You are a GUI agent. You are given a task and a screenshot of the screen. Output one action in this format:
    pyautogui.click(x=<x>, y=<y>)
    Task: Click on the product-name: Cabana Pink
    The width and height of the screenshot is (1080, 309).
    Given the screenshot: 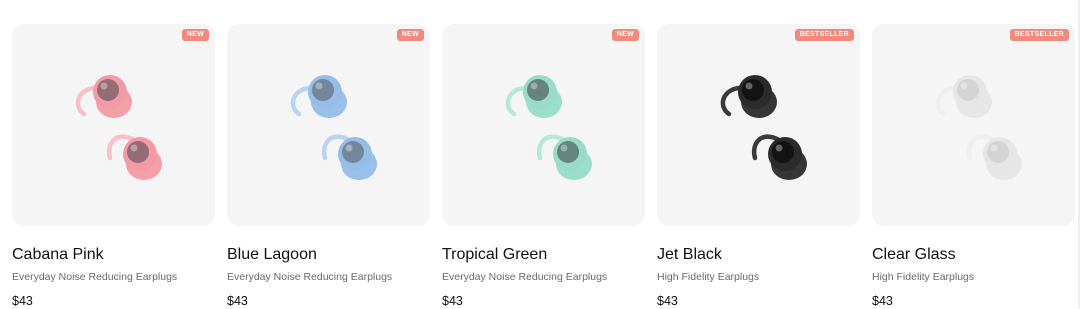 What is the action you would take?
    pyautogui.click(x=113, y=255)
    